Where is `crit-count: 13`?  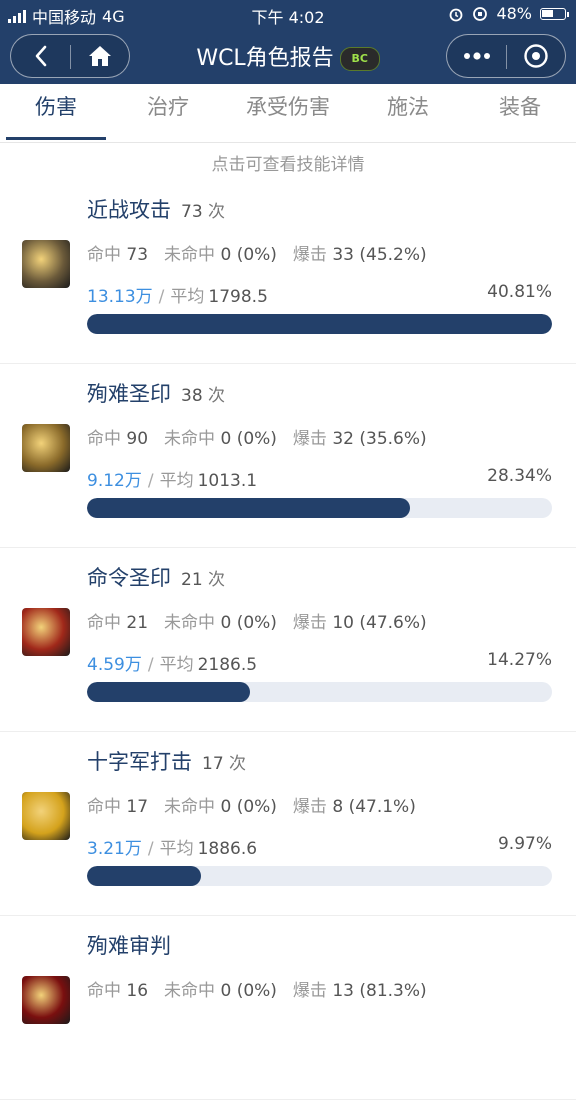 crit-count: 13 is located at coordinates (343, 991).